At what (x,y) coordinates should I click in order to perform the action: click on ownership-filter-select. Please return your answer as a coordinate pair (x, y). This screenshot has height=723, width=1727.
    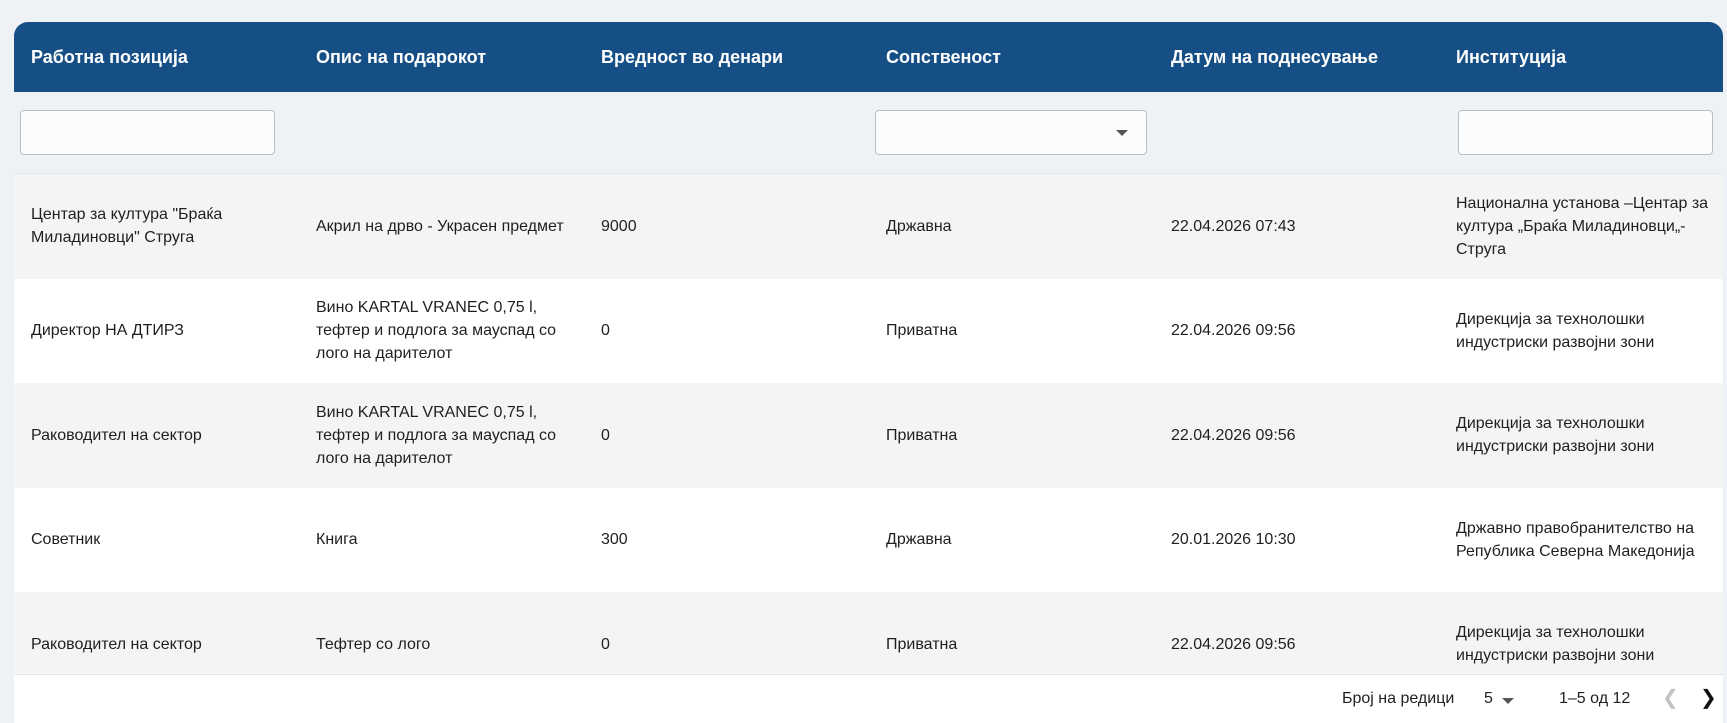
    Looking at the image, I should click on (1011, 132).